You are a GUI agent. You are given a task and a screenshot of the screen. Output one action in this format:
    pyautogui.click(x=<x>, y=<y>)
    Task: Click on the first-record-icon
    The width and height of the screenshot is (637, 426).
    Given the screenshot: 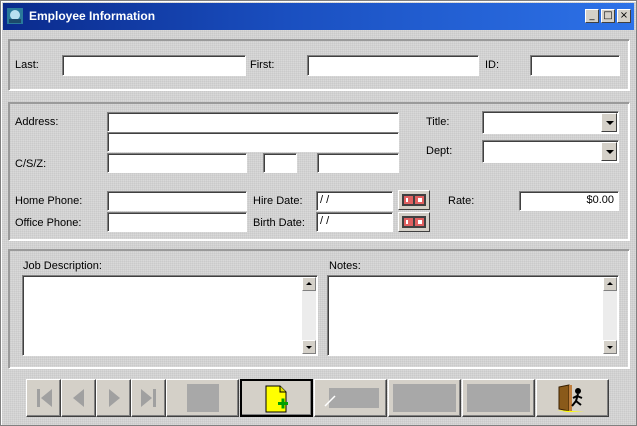 What is the action you would take?
    pyautogui.click(x=38, y=398)
    